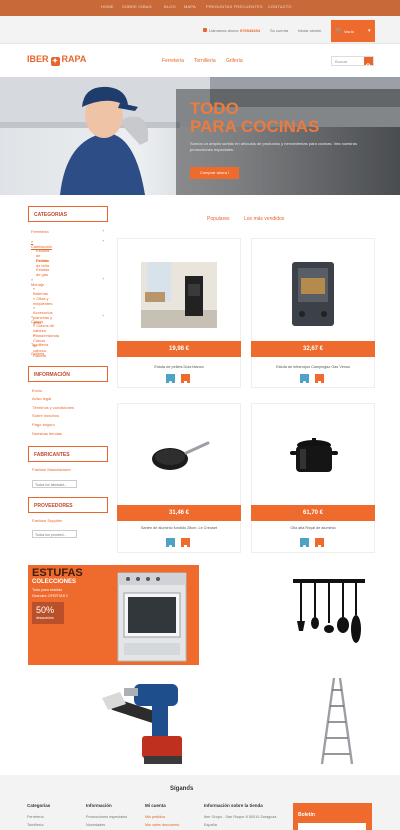 This screenshot has width=400, height=830. What do you see at coordinates (155, 817) in the screenshot?
I see `footer-link: Mis pedidos` at bounding box center [155, 817].